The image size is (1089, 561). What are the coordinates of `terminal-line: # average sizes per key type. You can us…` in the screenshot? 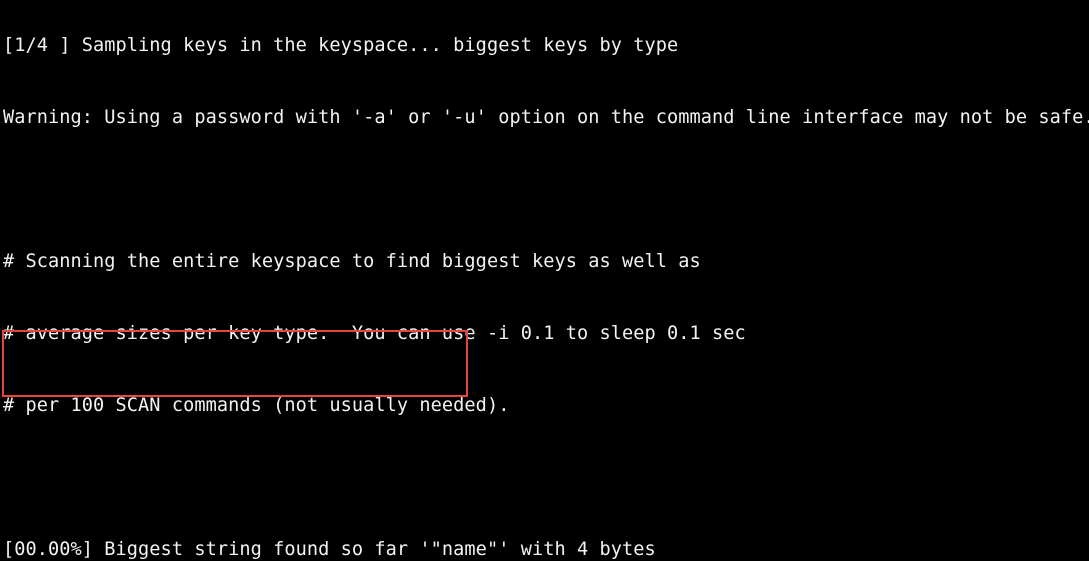 It's located at (374, 333).